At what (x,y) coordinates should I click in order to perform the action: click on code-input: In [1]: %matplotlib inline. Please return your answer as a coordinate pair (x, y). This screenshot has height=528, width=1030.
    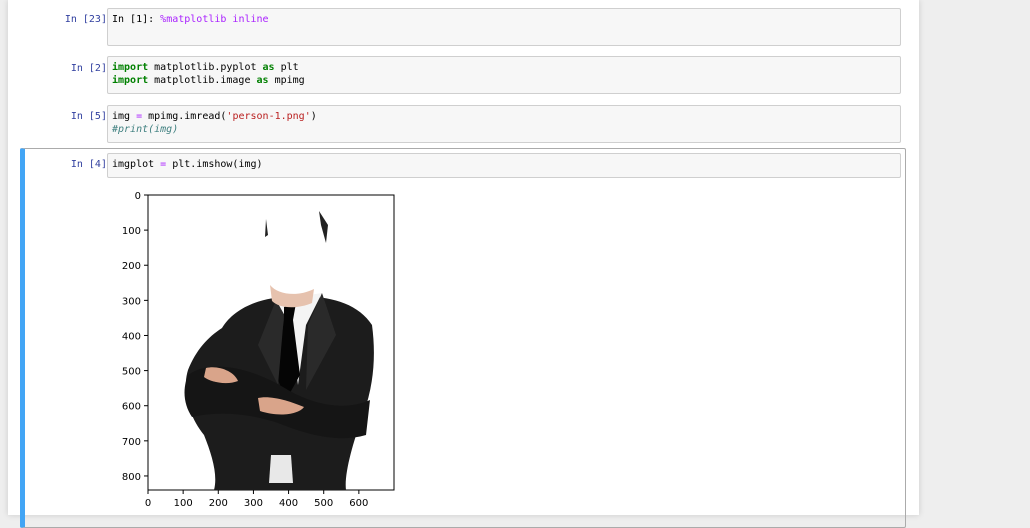
    Looking at the image, I should click on (504, 27).